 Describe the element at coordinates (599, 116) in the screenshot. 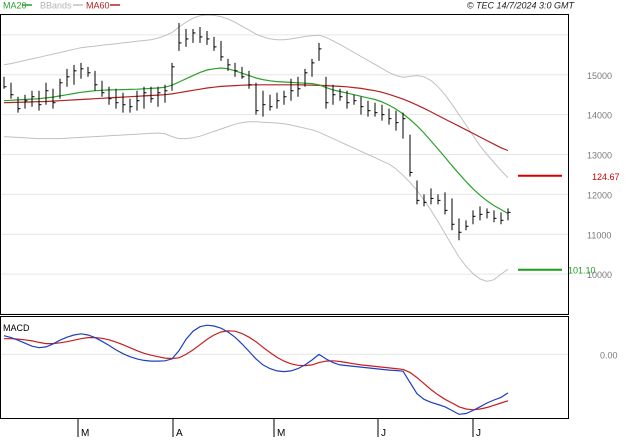

I see `price-tick-label: 14000` at that location.